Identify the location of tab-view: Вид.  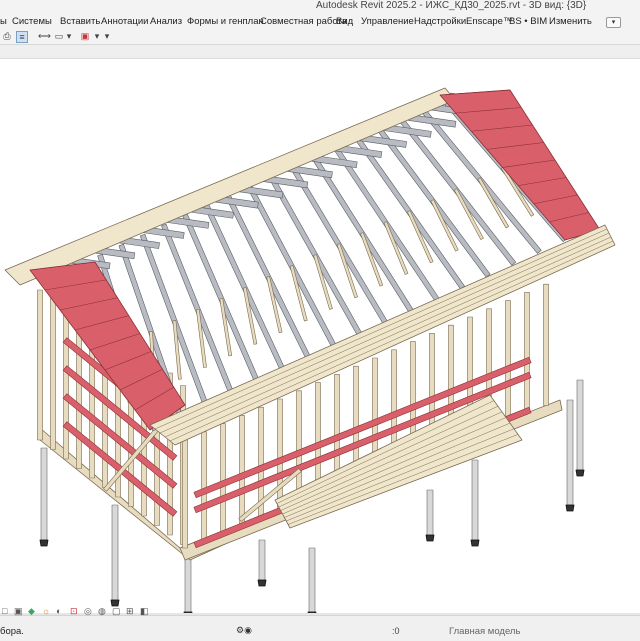
(344, 21).